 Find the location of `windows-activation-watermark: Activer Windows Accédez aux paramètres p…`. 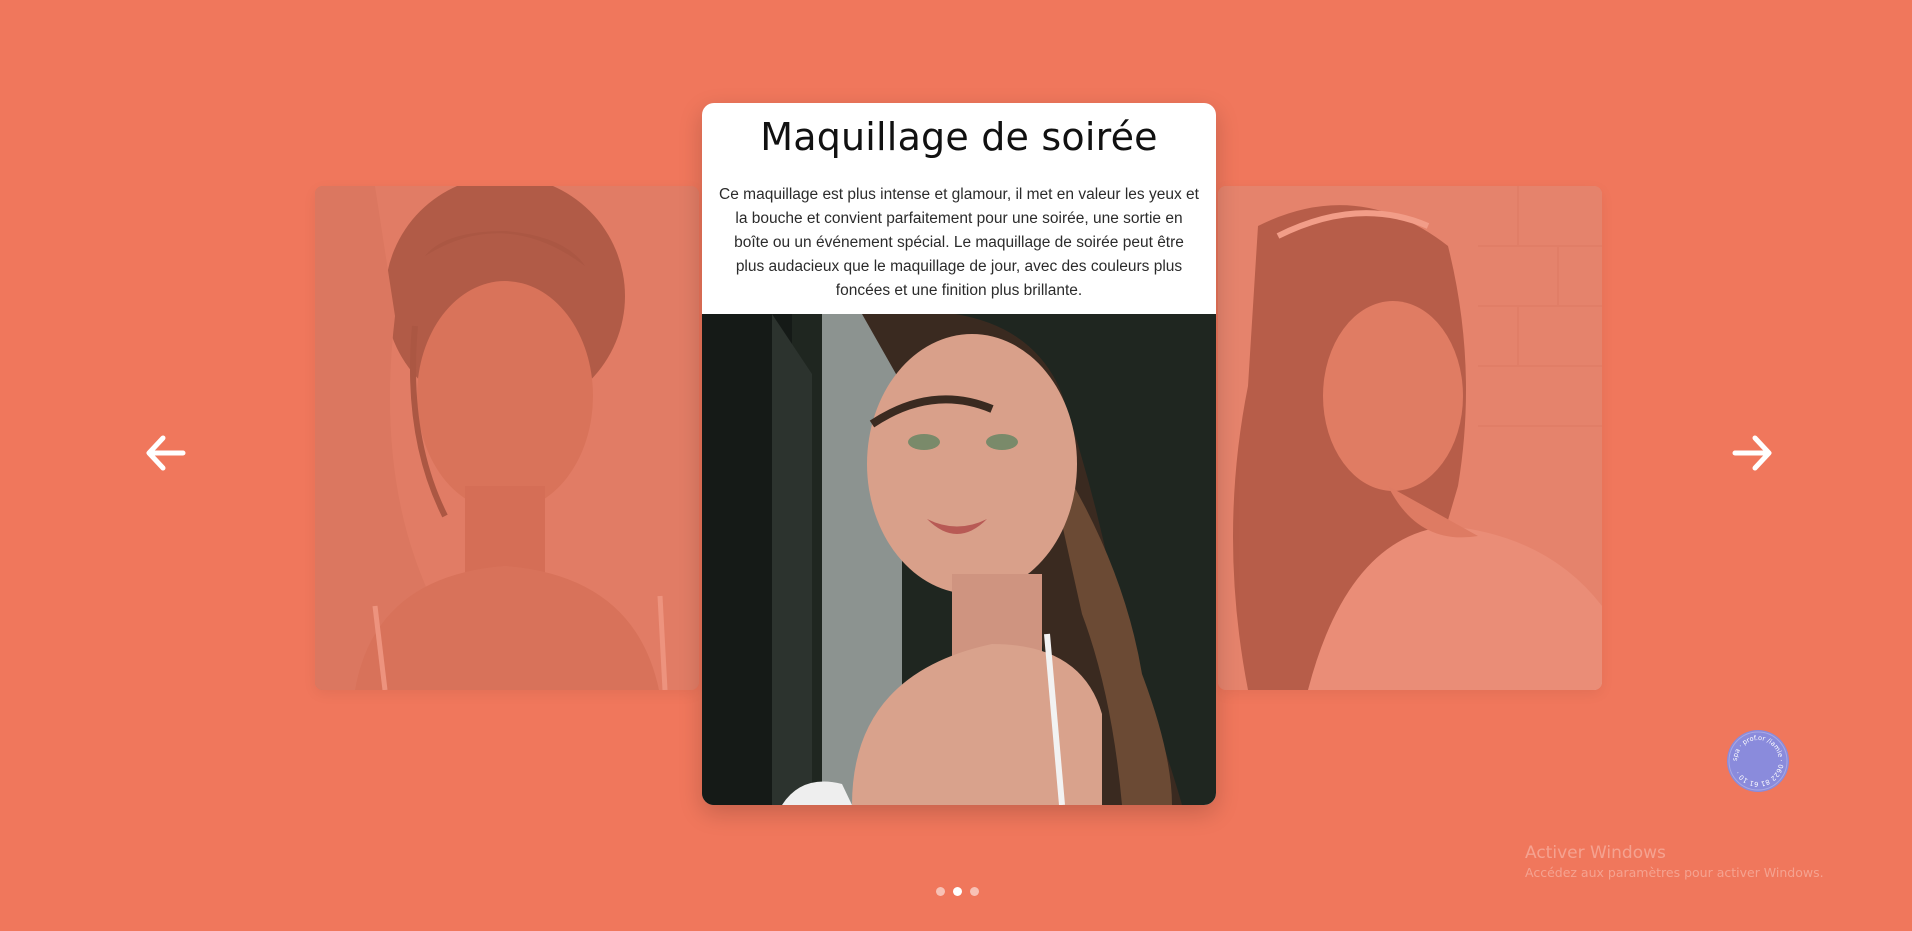

windows-activation-watermark: Activer Windows Accédez aux paramètres p… is located at coordinates (1674, 862).